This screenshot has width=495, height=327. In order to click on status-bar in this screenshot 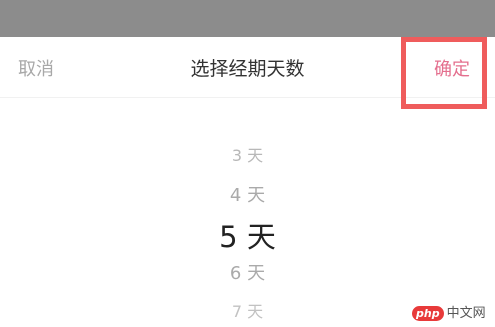, I will do `click(247, 18)`.